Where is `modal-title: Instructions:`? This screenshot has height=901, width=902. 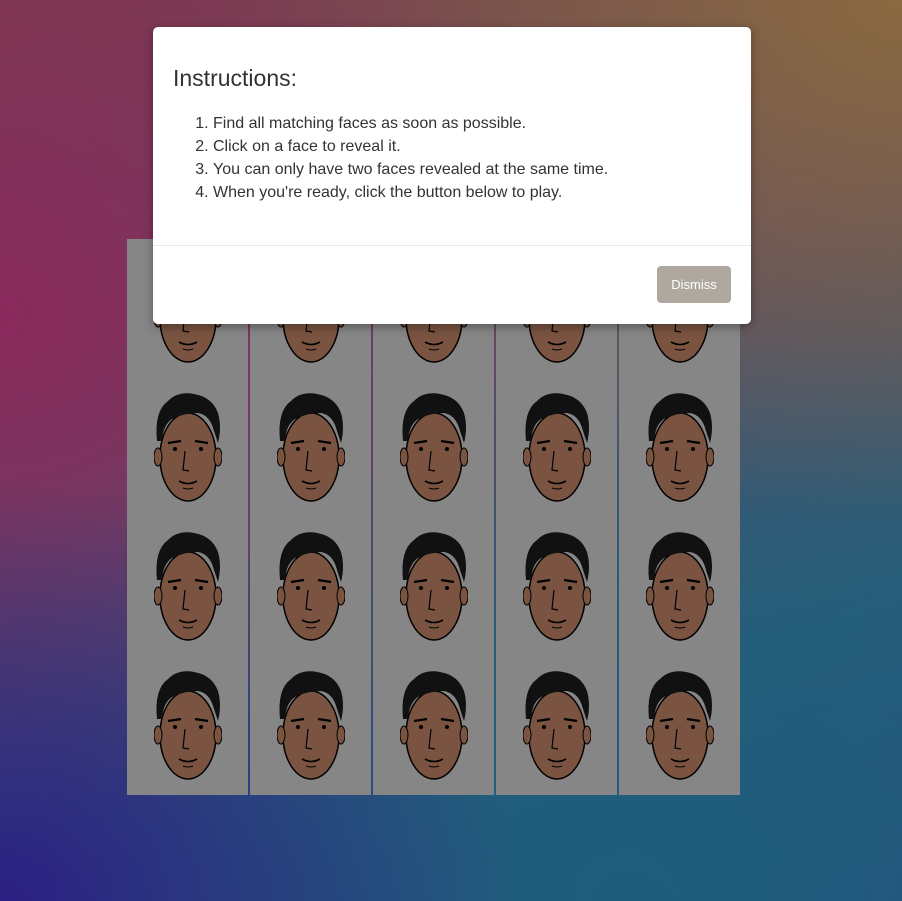 modal-title: Instructions: is located at coordinates (235, 78).